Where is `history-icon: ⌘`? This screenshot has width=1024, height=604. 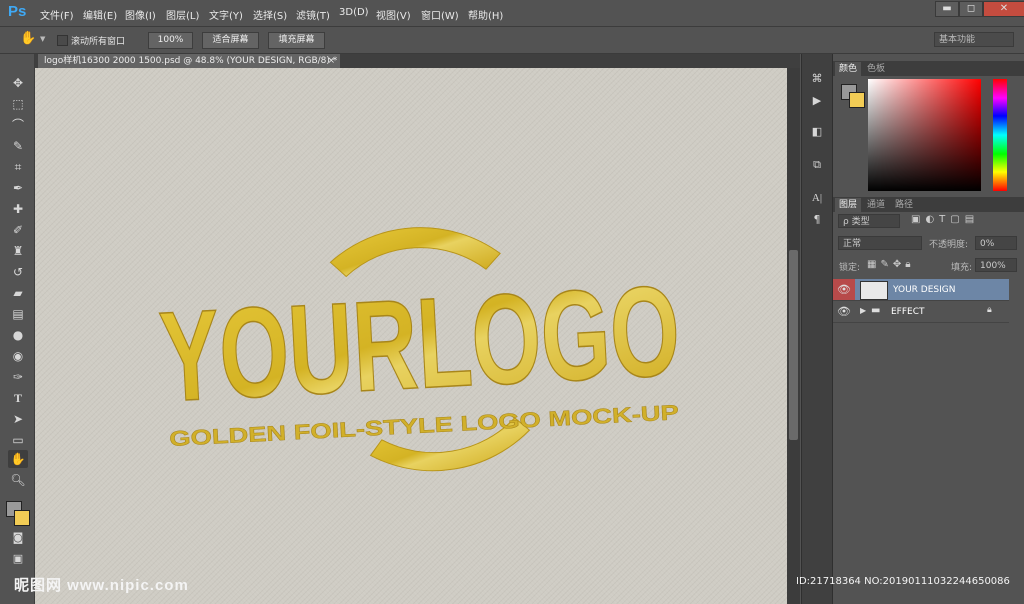
history-icon: ⌘ is located at coordinates (817, 79).